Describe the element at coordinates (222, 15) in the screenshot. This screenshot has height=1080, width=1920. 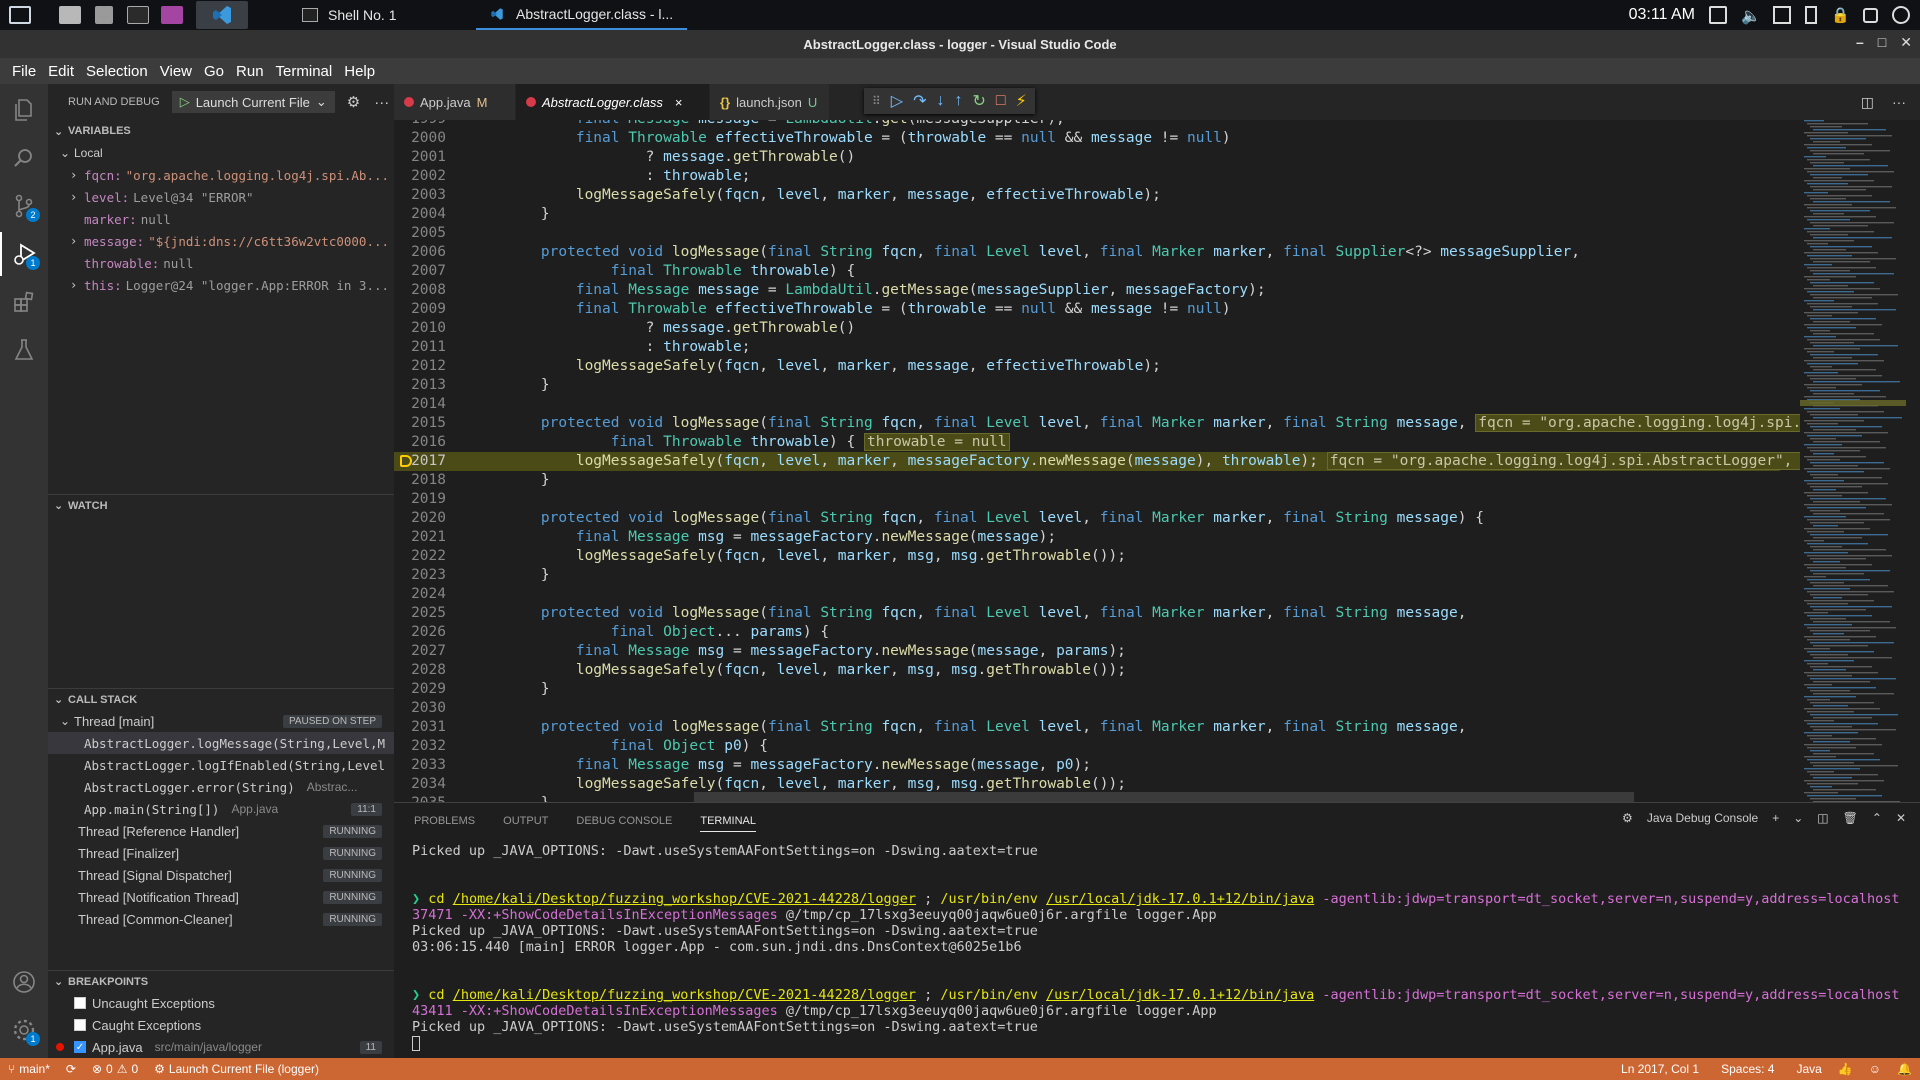
I see `vscode-launcher-icon` at that location.